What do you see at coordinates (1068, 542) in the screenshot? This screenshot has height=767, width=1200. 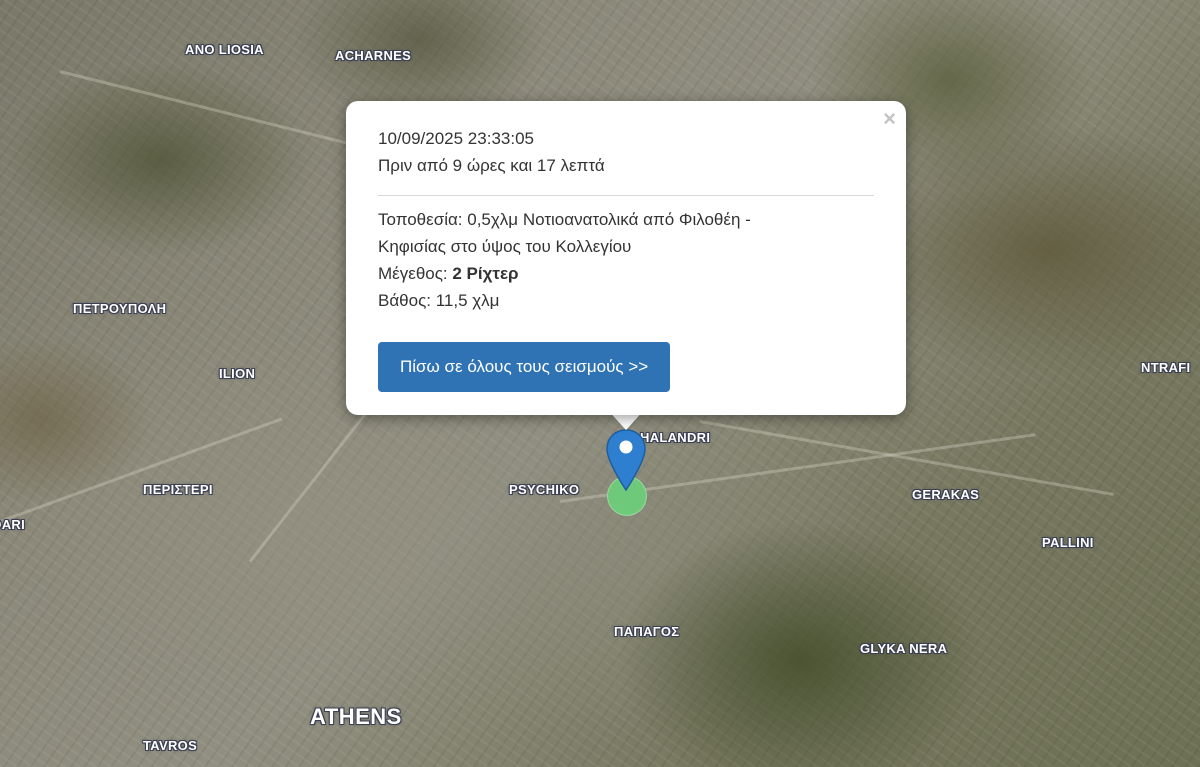 I see `place-label-pallini: PALLINI` at bounding box center [1068, 542].